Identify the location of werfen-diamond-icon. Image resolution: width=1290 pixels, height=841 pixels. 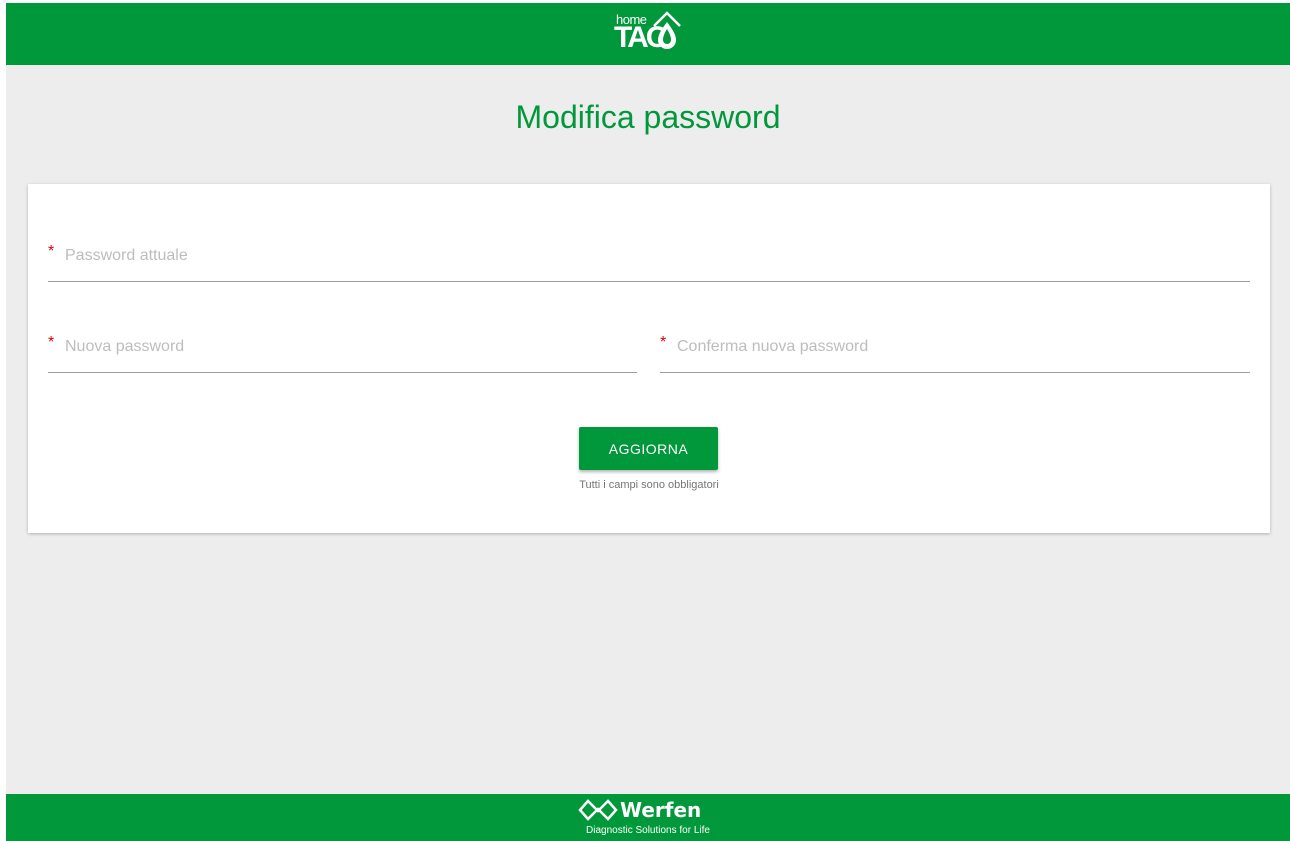
(598, 810).